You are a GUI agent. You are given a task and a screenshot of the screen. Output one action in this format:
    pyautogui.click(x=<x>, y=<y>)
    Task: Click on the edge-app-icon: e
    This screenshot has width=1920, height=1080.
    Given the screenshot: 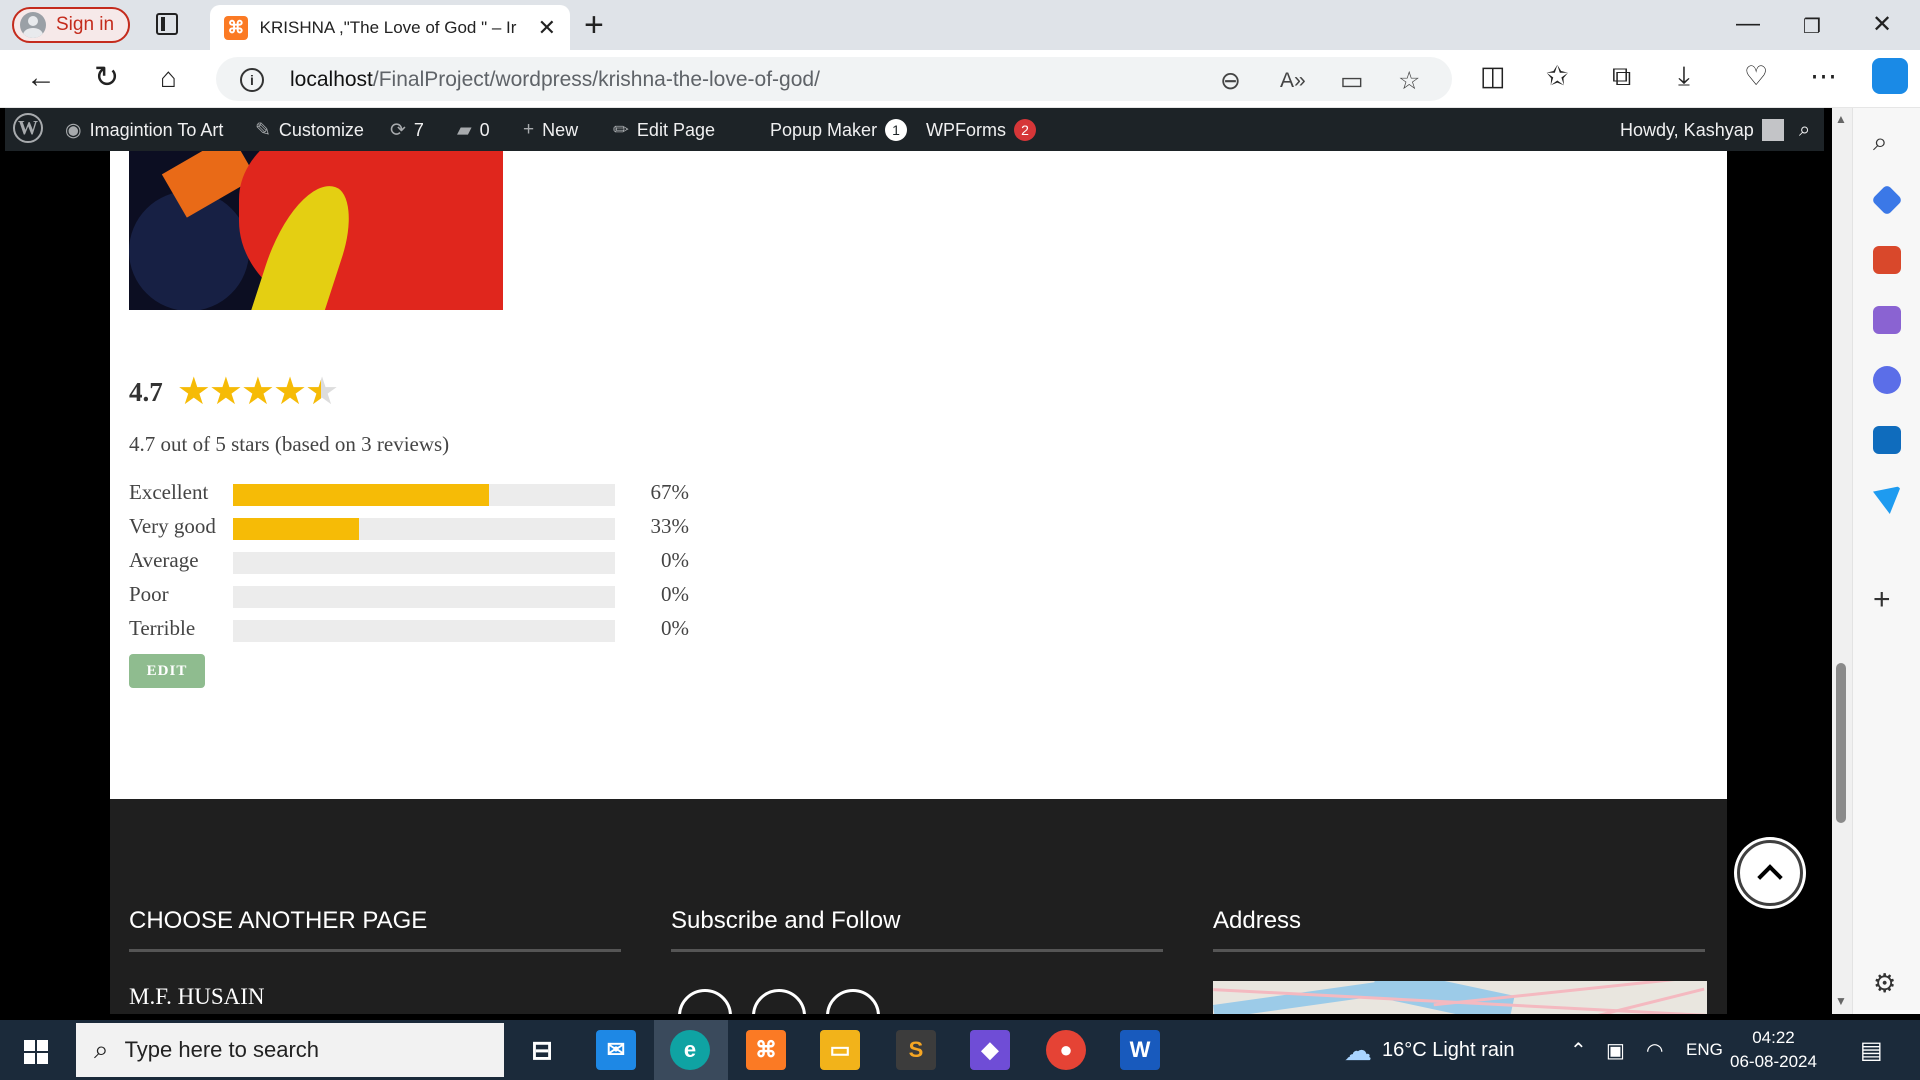 What is the action you would take?
    pyautogui.click(x=690, y=1050)
    